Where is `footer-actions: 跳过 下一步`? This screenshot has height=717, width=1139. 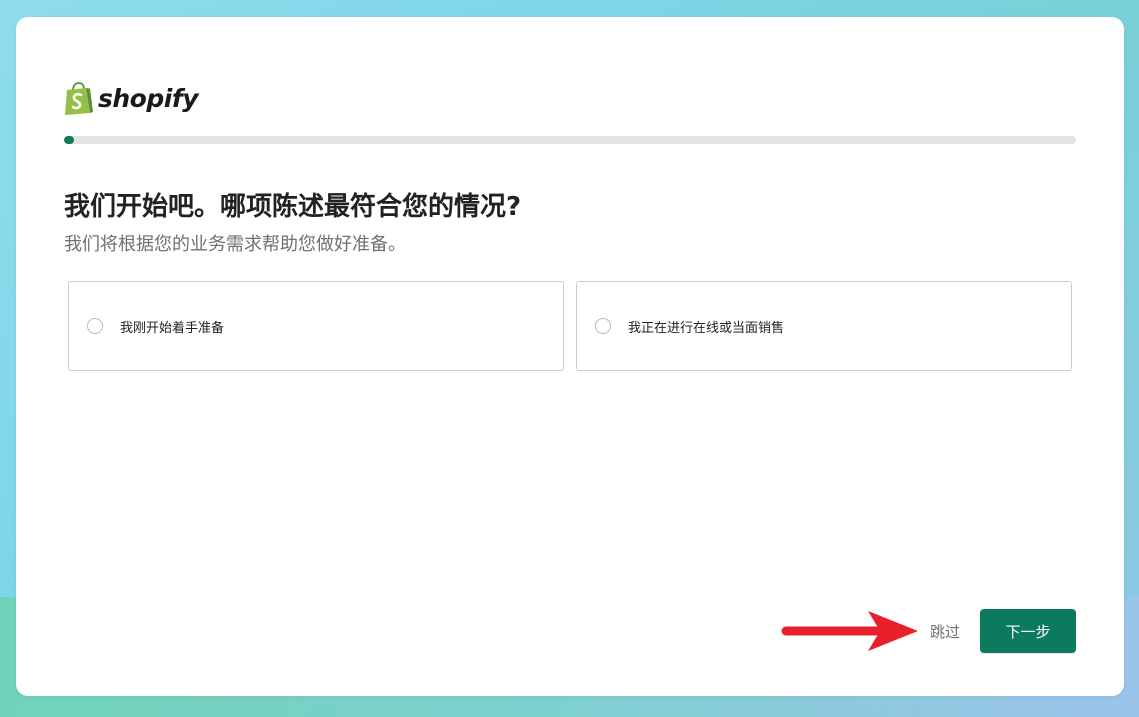
footer-actions: 跳过 下一步 is located at coordinates (928, 631).